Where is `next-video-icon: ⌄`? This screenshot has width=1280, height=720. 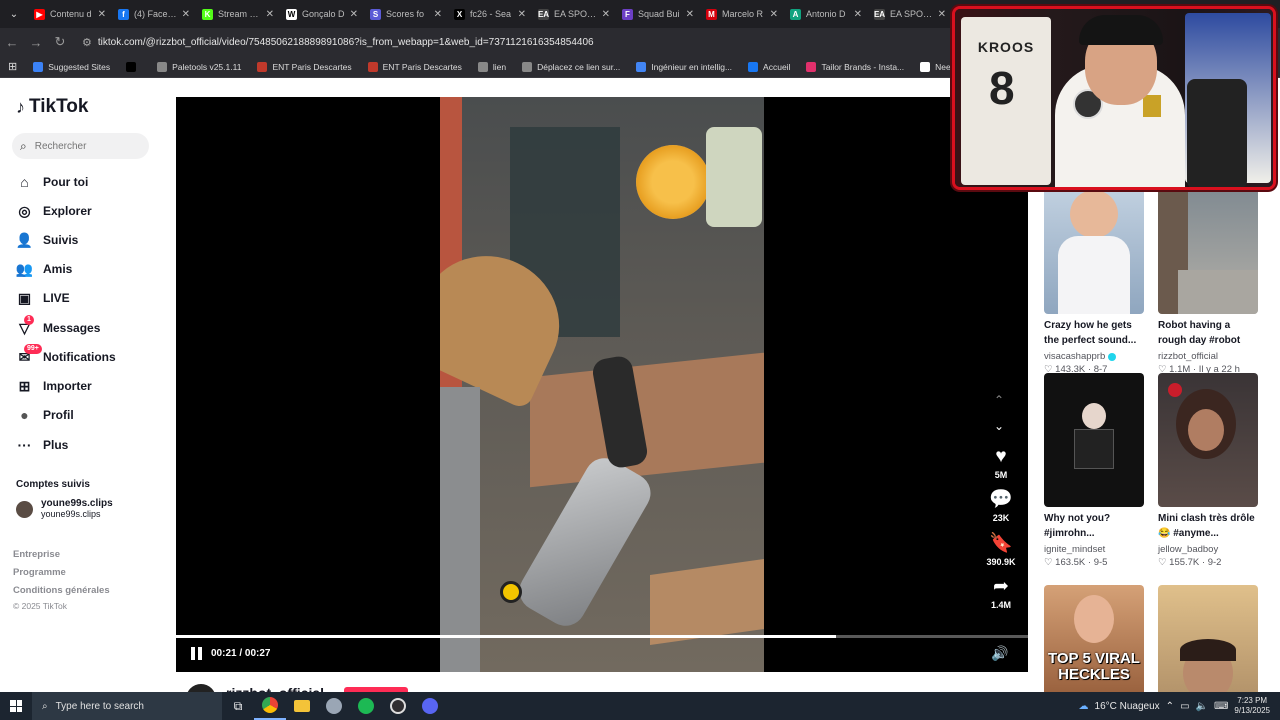
next-video-icon: ⌄ is located at coordinates (999, 426).